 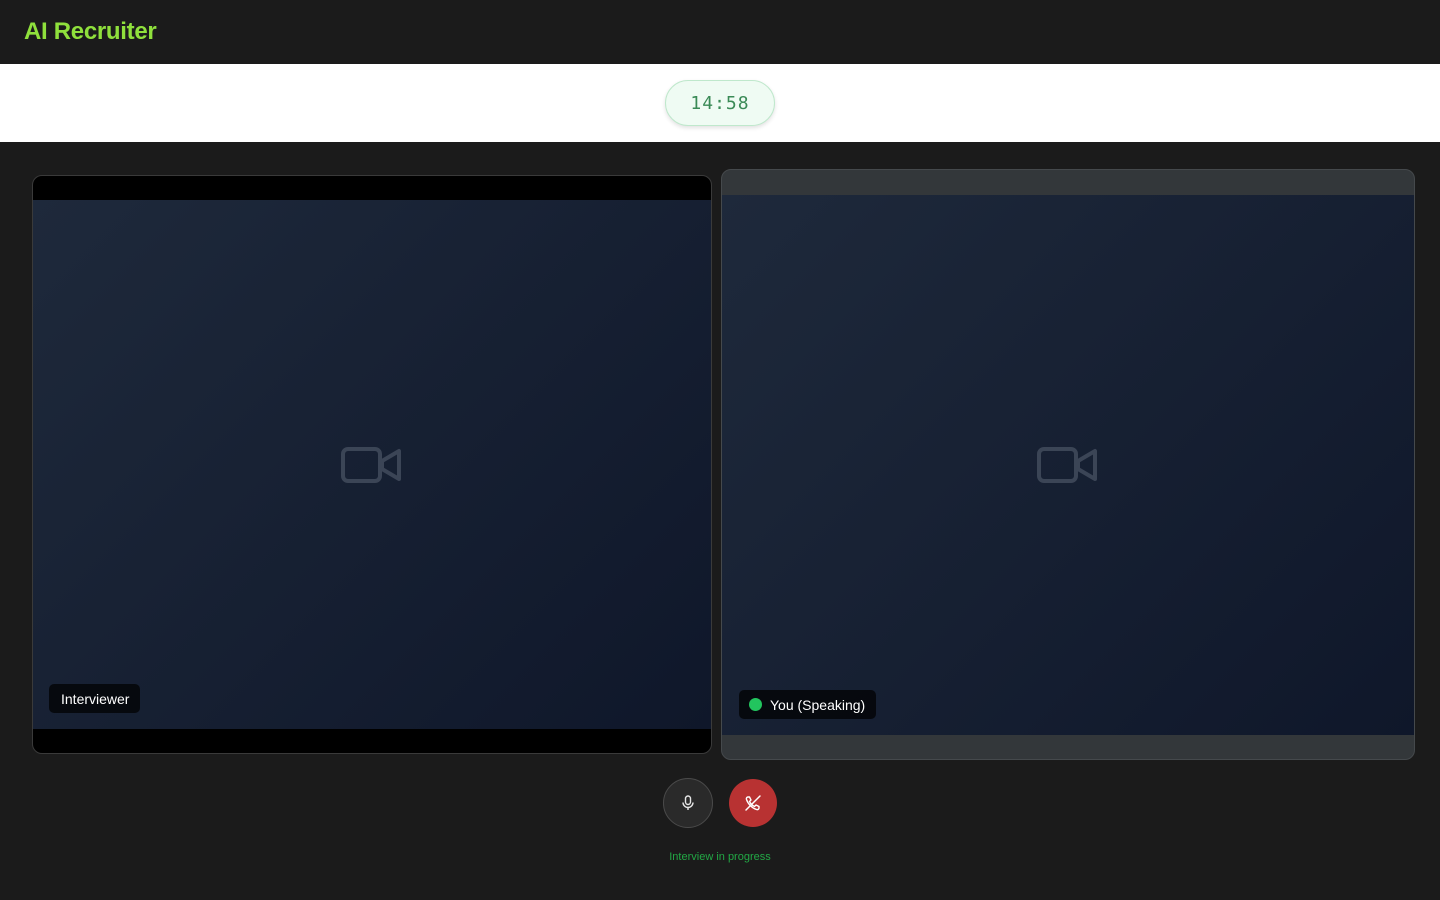 I want to click on timer-bar: 14:58, so click(x=720, y=103).